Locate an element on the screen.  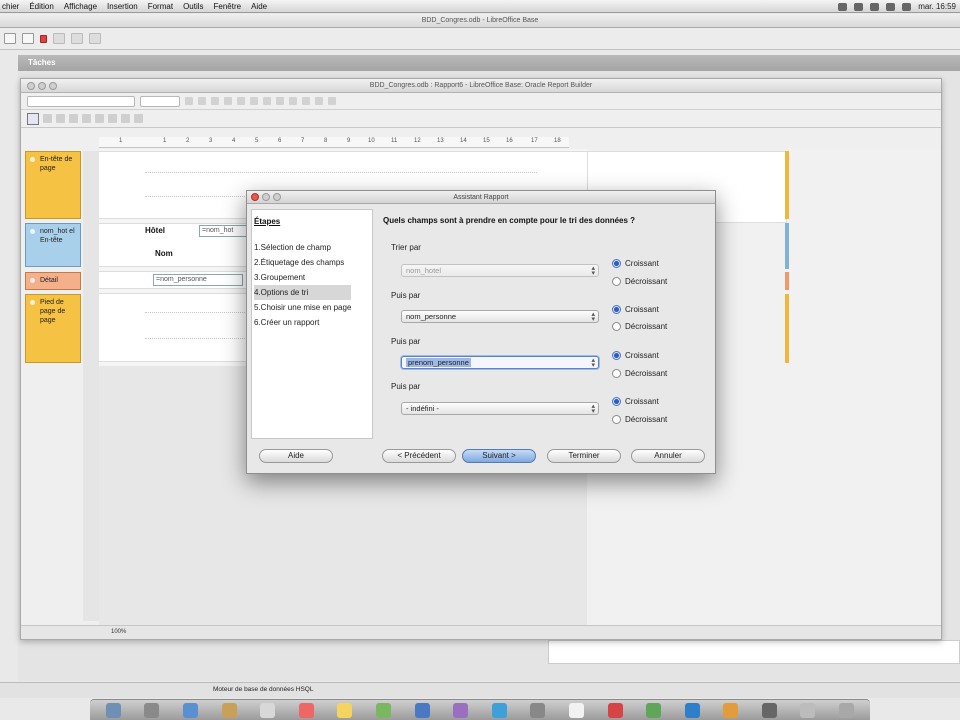
calendar-icon is located at coordinates (306, 710).